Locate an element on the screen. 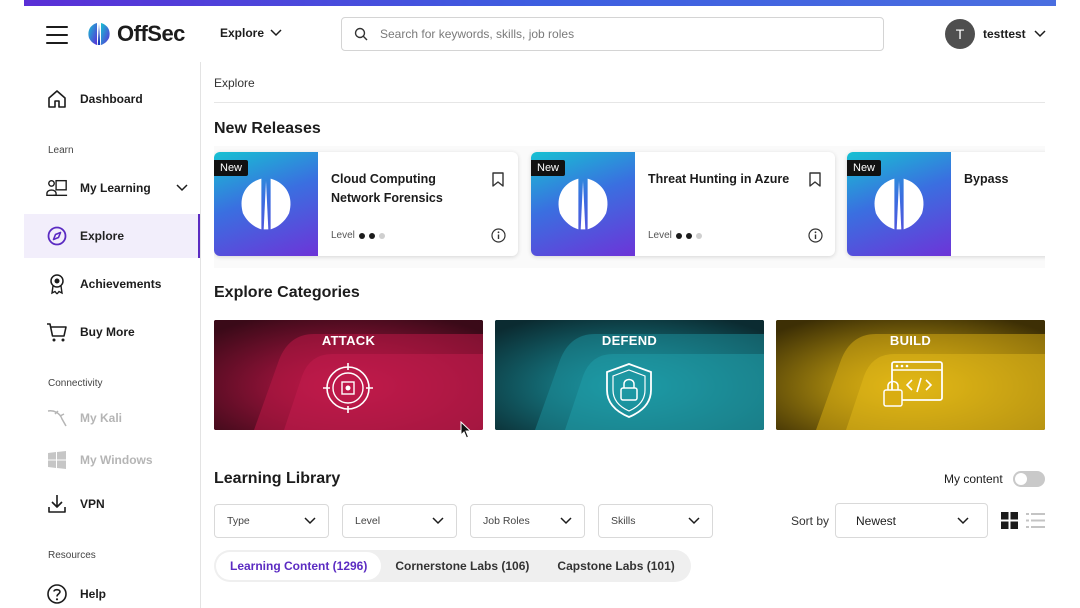 This screenshot has width=1080, height=608. explore-dropdown: Explore is located at coordinates (251, 33).